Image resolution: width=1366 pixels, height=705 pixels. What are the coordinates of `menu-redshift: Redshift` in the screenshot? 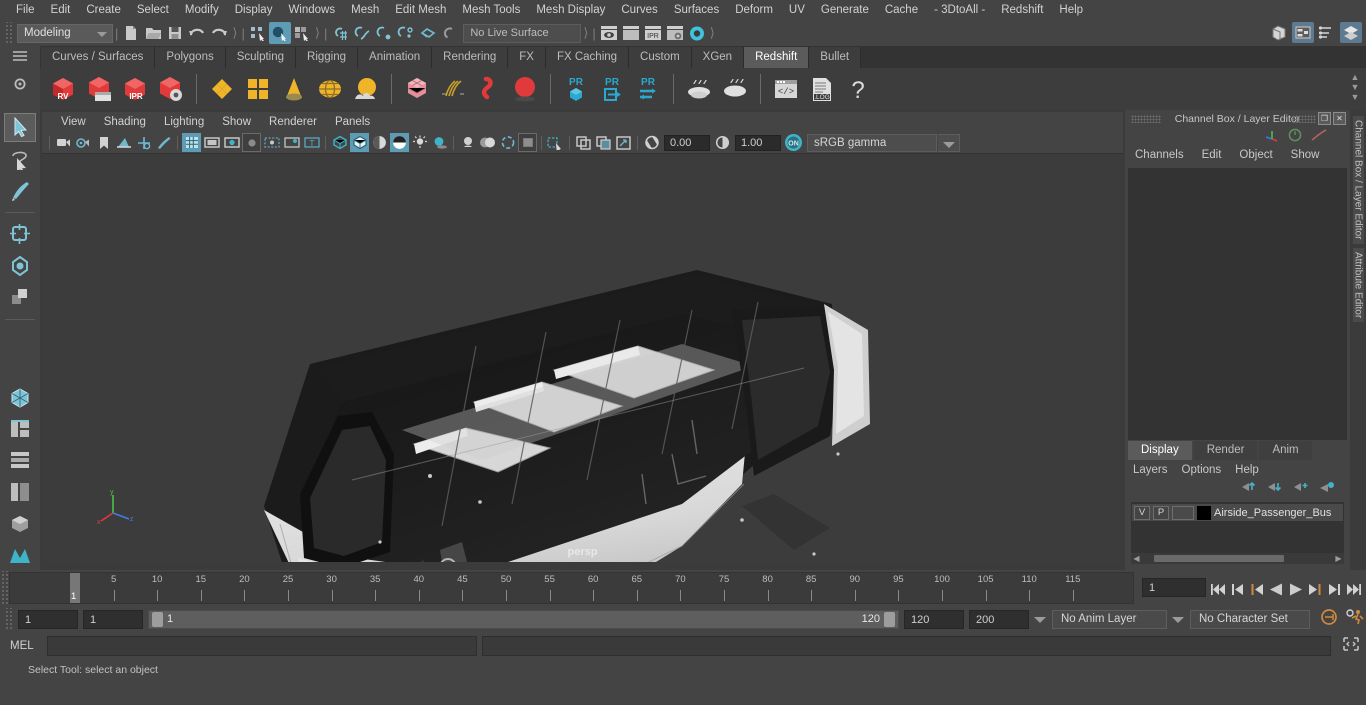 It's located at (1022, 10).